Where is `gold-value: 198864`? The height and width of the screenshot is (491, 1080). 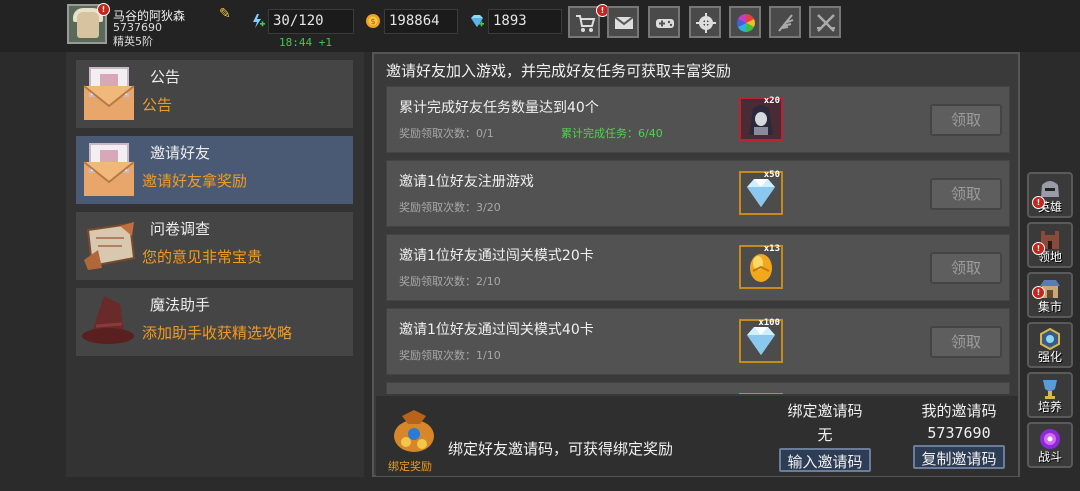 gold-value: 198864 is located at coordinates (414, 21).